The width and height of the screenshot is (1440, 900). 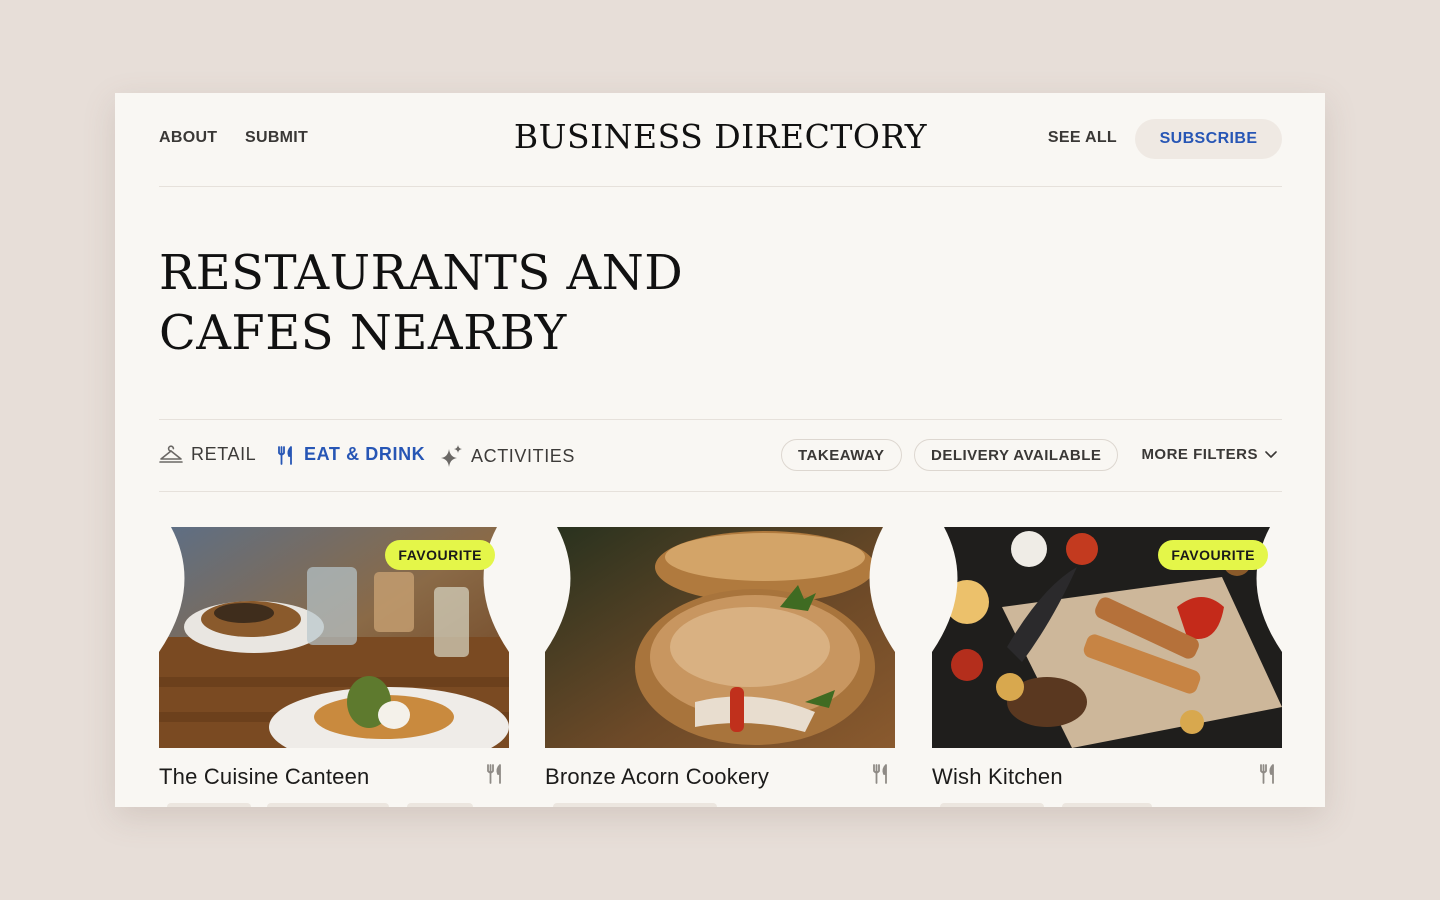 I want to click on subscribe-button: SUBSCRIBE, so click(x=1208, y=139).